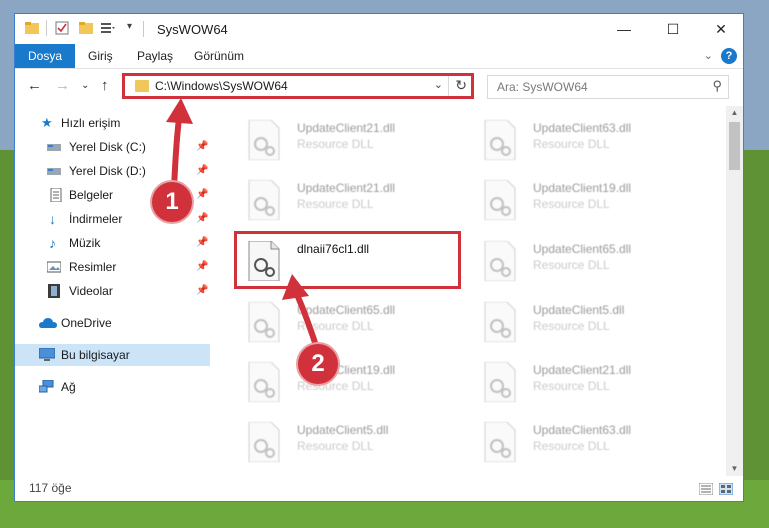 The height and width of the screenshot is (528, 769). I want to click on sidebar-item-disk-d: Yerel Disk (D:) 📌, so click(112, 171).